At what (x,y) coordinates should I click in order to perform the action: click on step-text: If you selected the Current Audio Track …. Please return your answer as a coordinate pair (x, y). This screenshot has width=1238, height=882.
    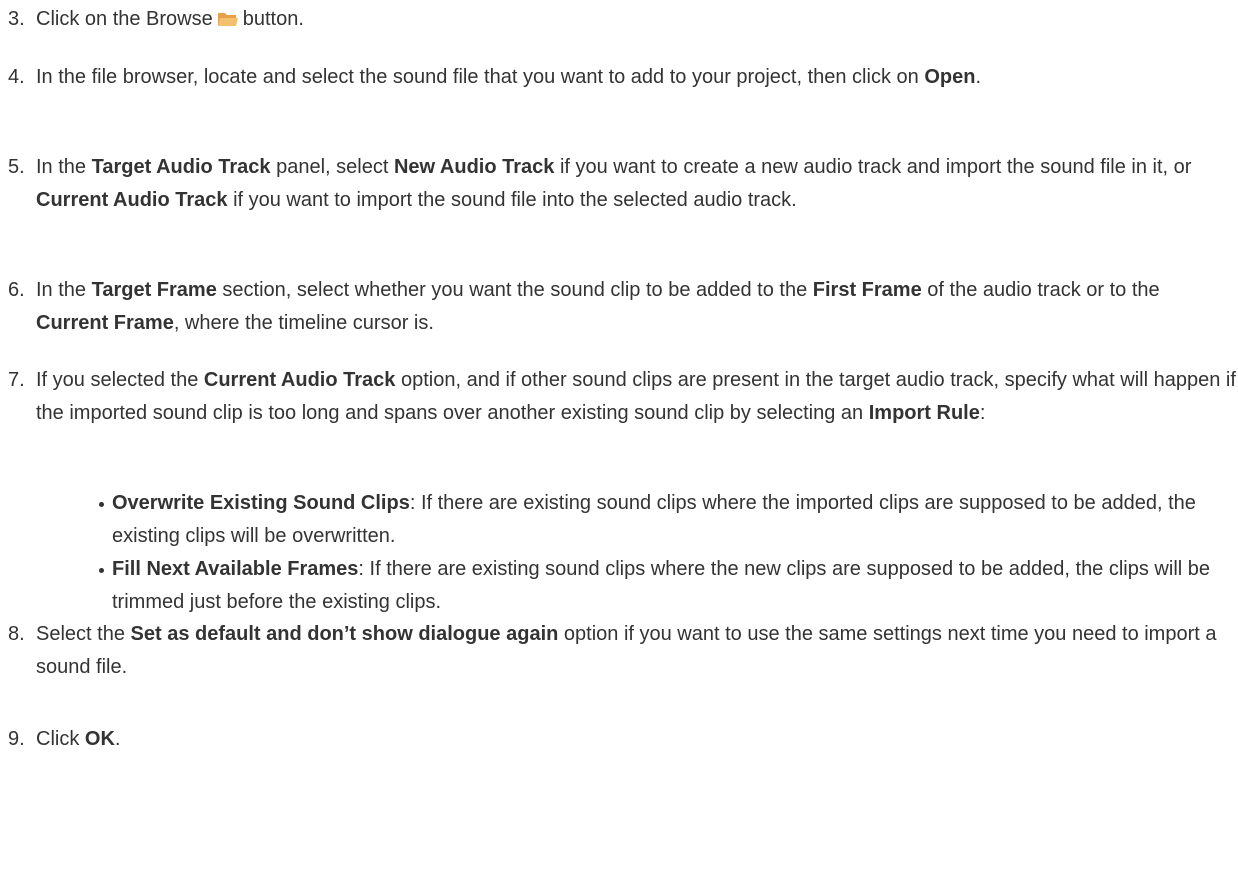
    Looking at the image, I should click on (636, 397).